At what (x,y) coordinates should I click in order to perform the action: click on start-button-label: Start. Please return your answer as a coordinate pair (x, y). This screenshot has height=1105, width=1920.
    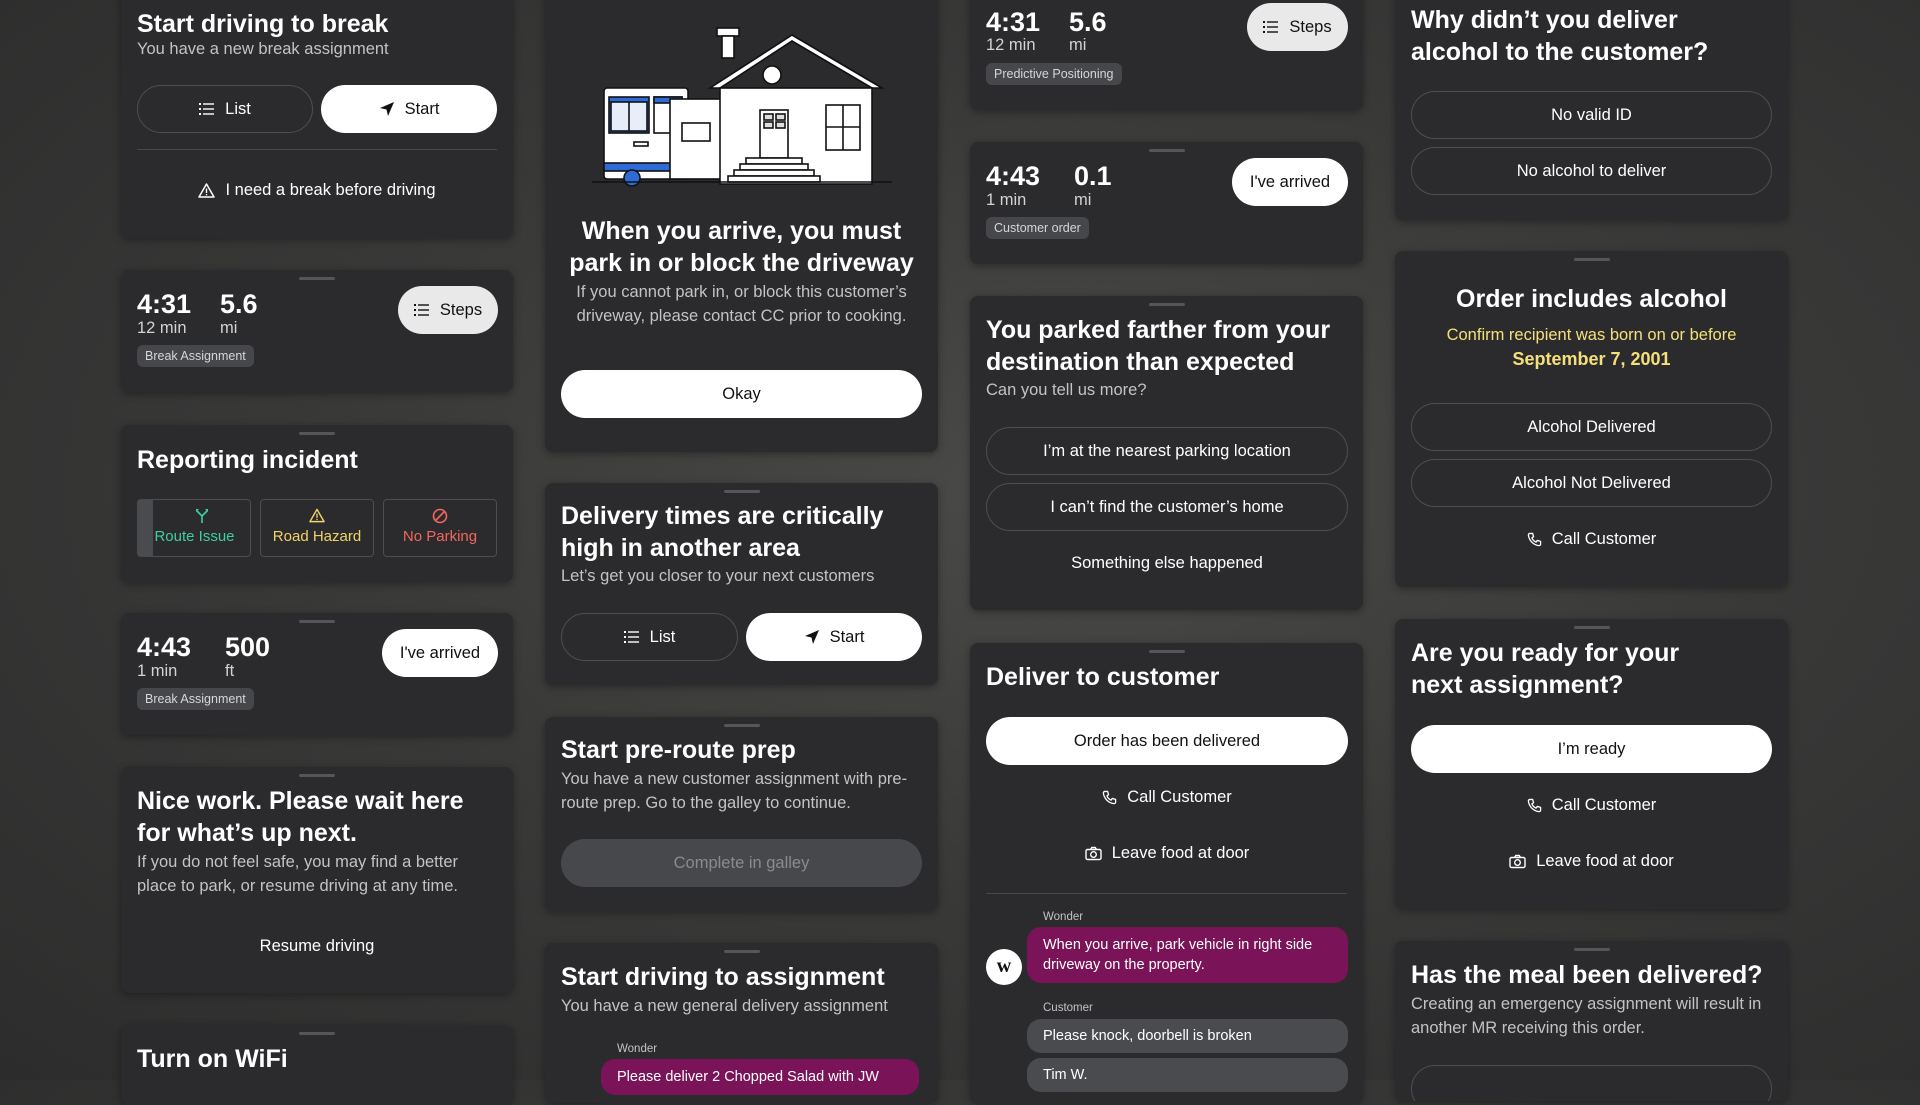
    Looking at the image, I should click on (422, 108).